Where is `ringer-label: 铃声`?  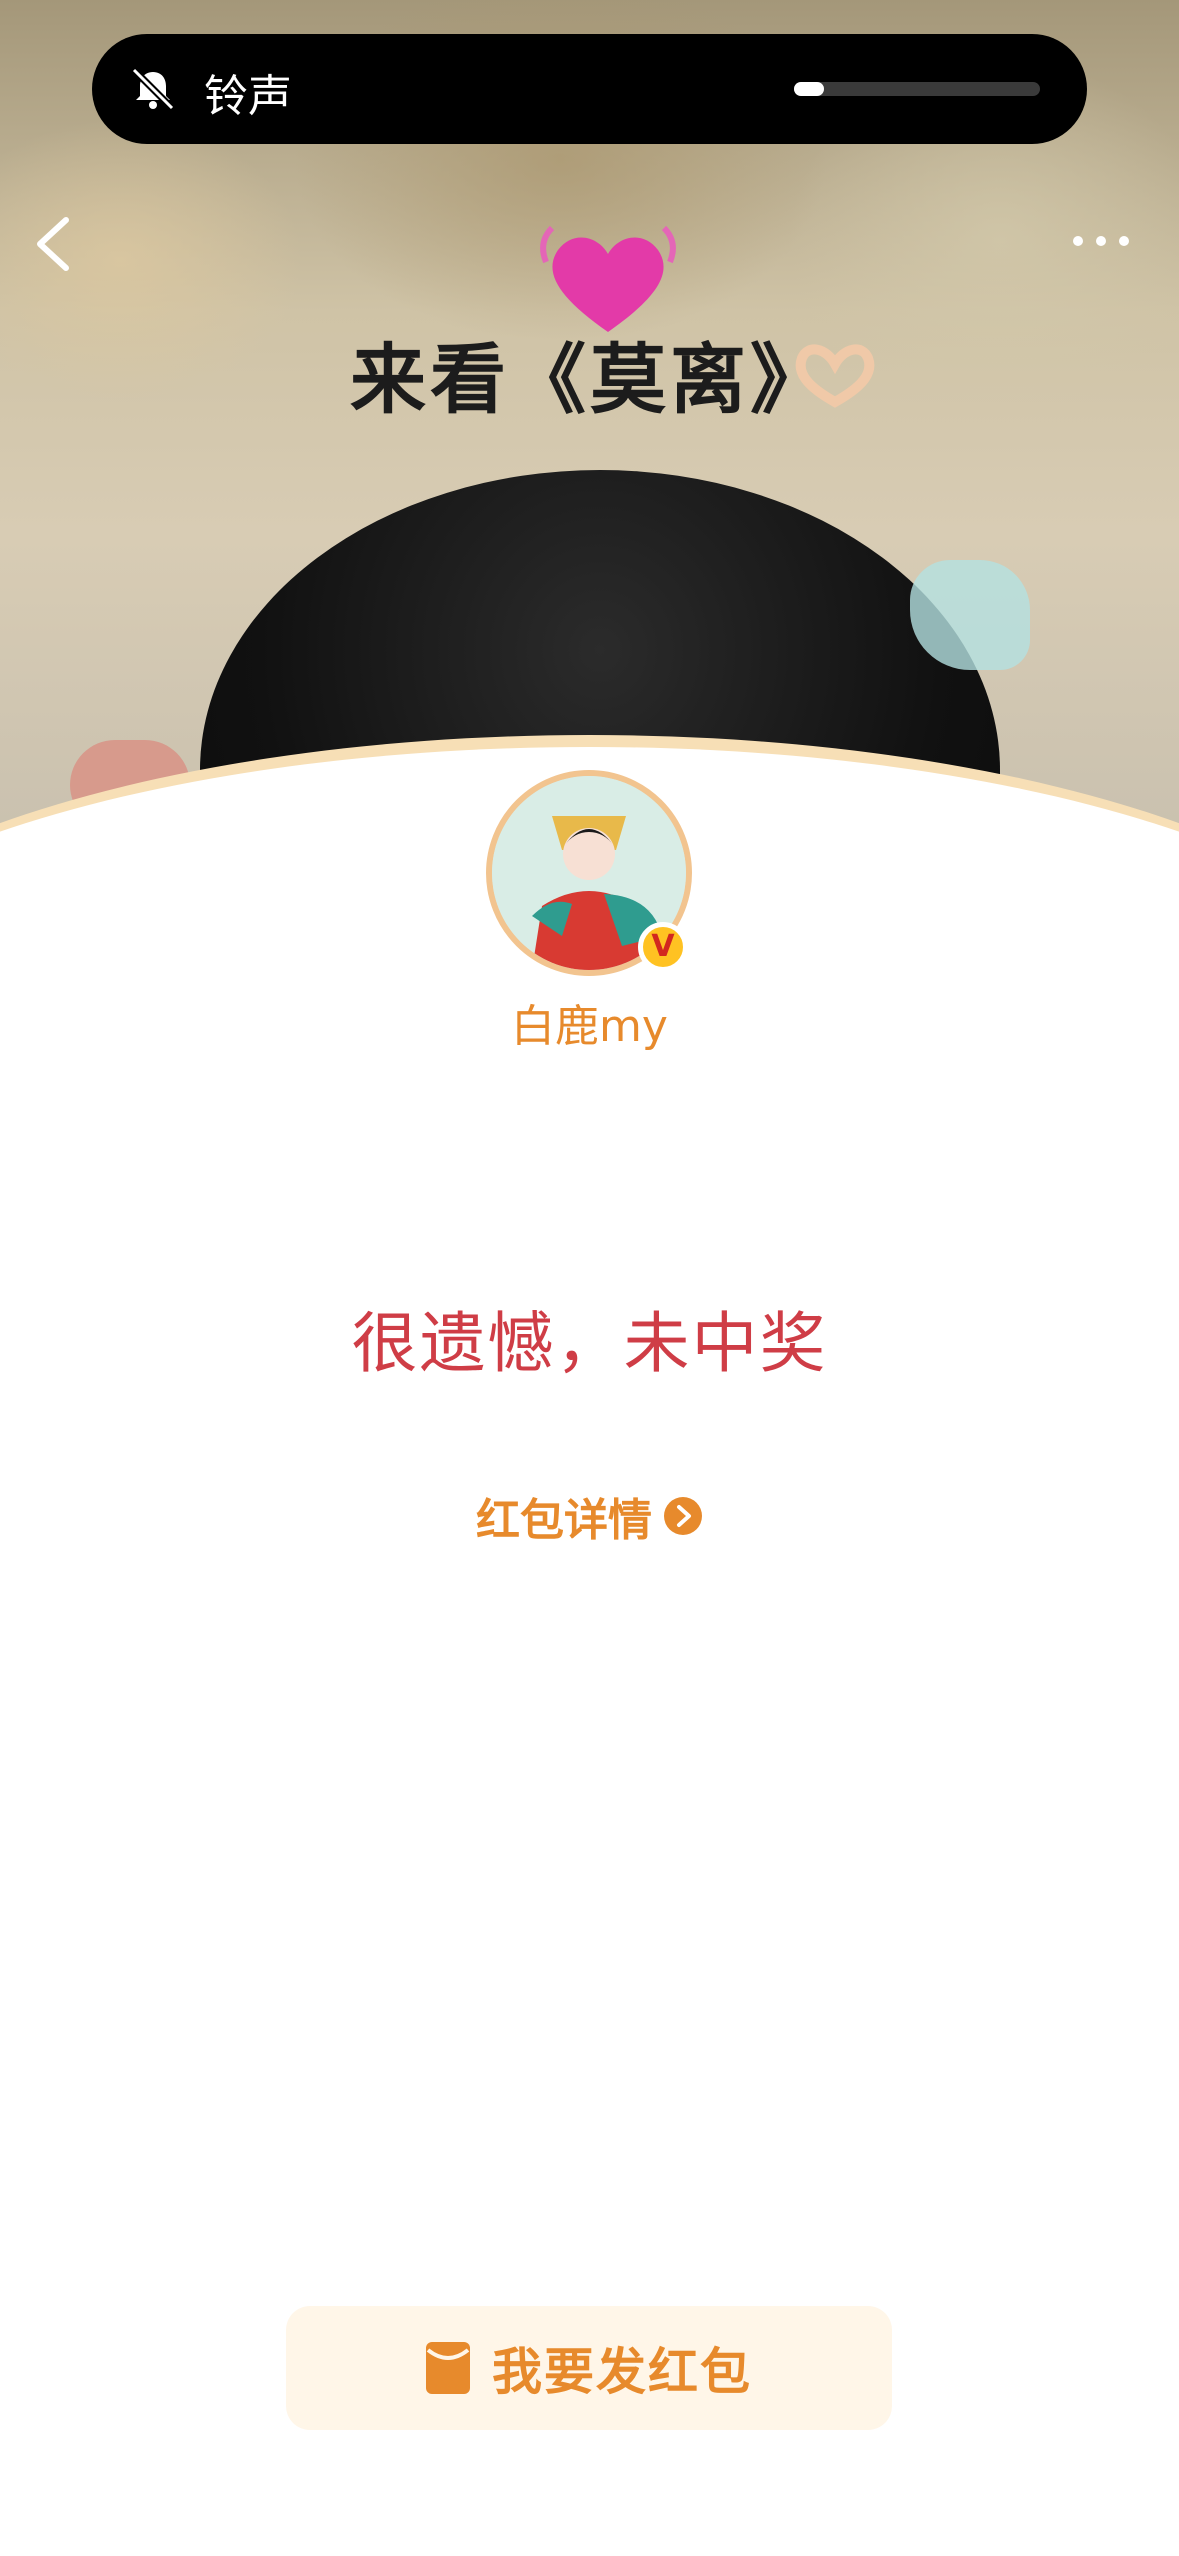
ringer-label: 铃声 is located at coordinates (248, 96).